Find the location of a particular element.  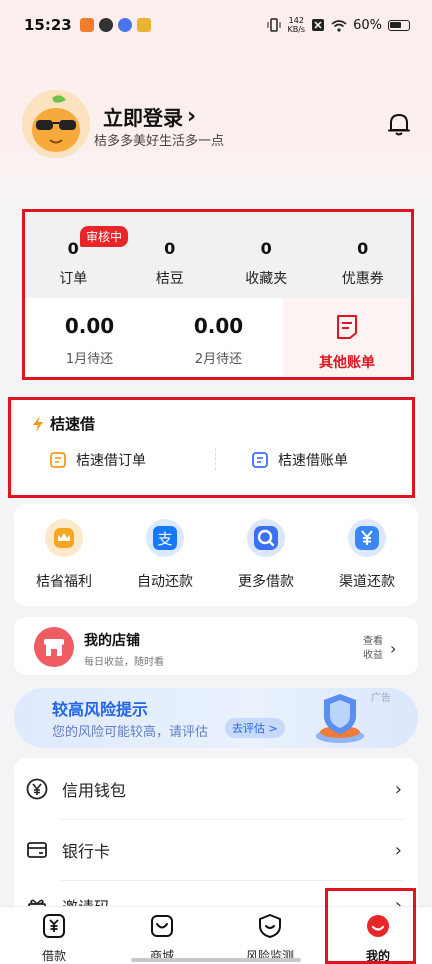

tab-mine: 我的 is located at coordinates (378, 935).